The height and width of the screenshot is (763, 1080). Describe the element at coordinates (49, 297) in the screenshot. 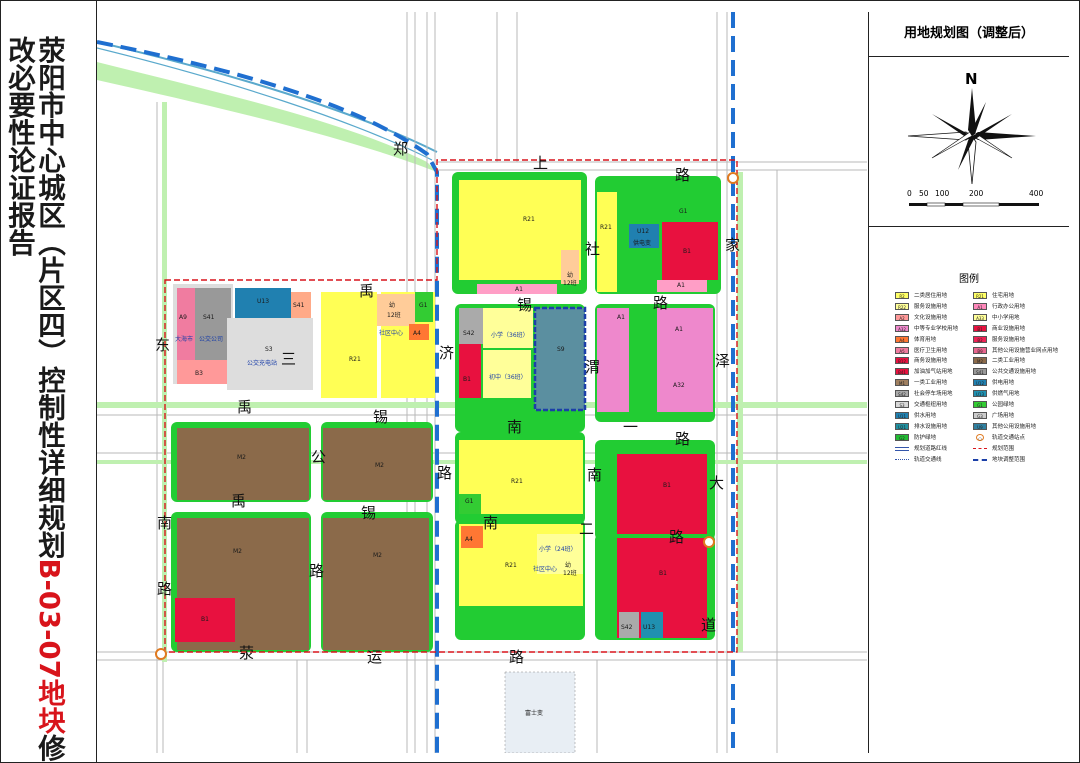

I see `title-prefix: 荥阳市中心城区（片区四）控制性详细规划` at that location.